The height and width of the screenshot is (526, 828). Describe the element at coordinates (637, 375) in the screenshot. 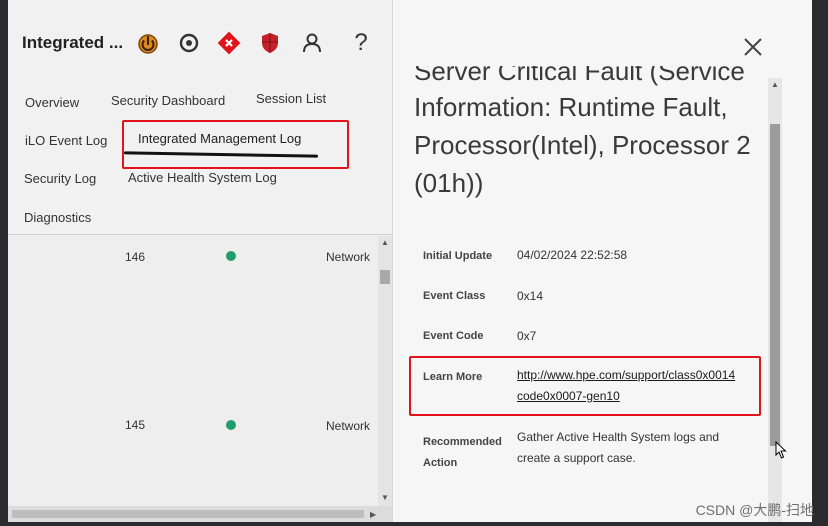

I see `learn-more-link-line: http://www.hpe.com/support/class0x0014` at that location.